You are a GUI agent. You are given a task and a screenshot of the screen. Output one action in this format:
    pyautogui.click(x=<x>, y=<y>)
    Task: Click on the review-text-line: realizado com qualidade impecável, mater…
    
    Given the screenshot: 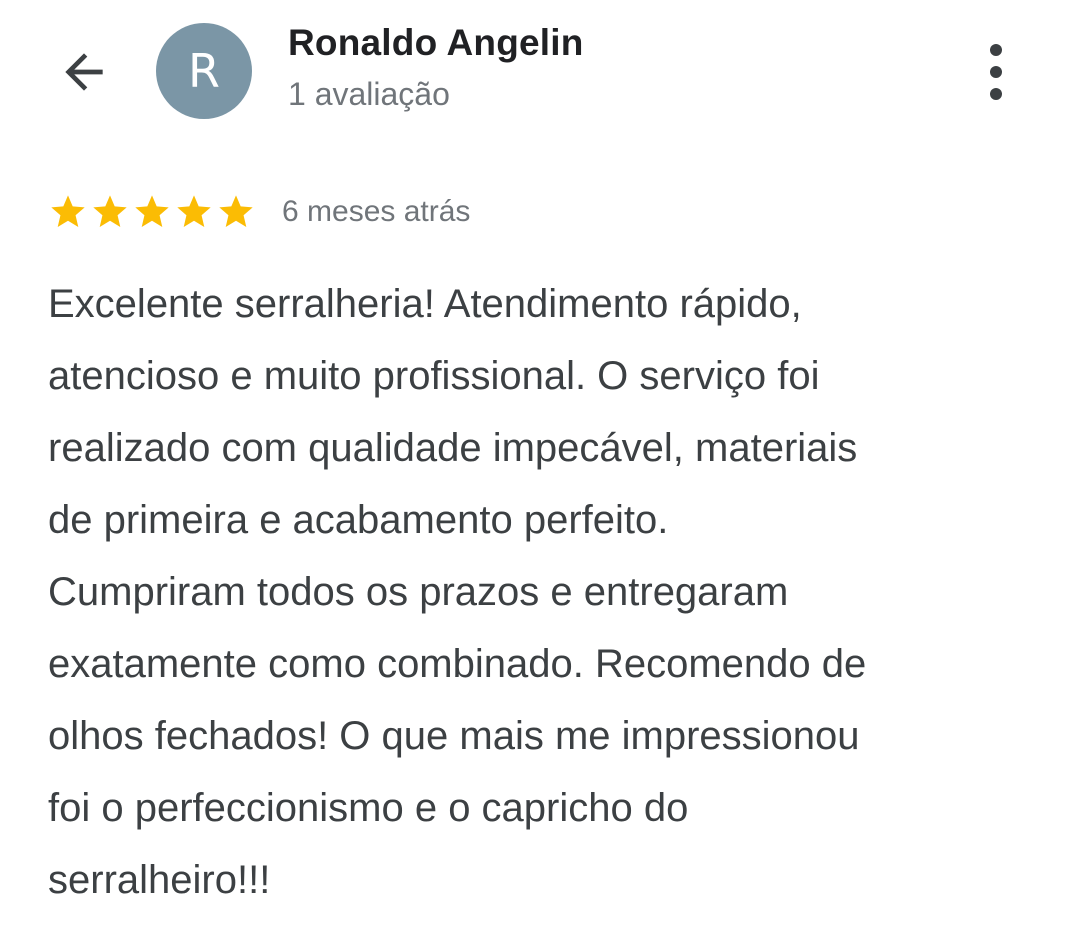 What is the action you would take?
    pyautogui.click(x=453, y=448)
    